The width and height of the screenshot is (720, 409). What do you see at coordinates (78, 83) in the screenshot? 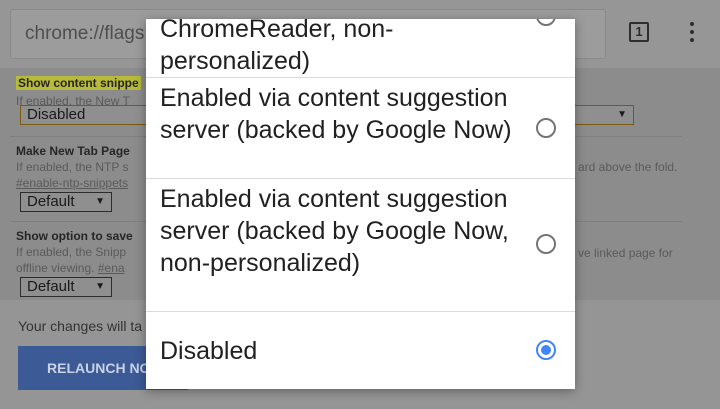
I see `flag-title: Show content snippe` at bounding box center [78, 83].